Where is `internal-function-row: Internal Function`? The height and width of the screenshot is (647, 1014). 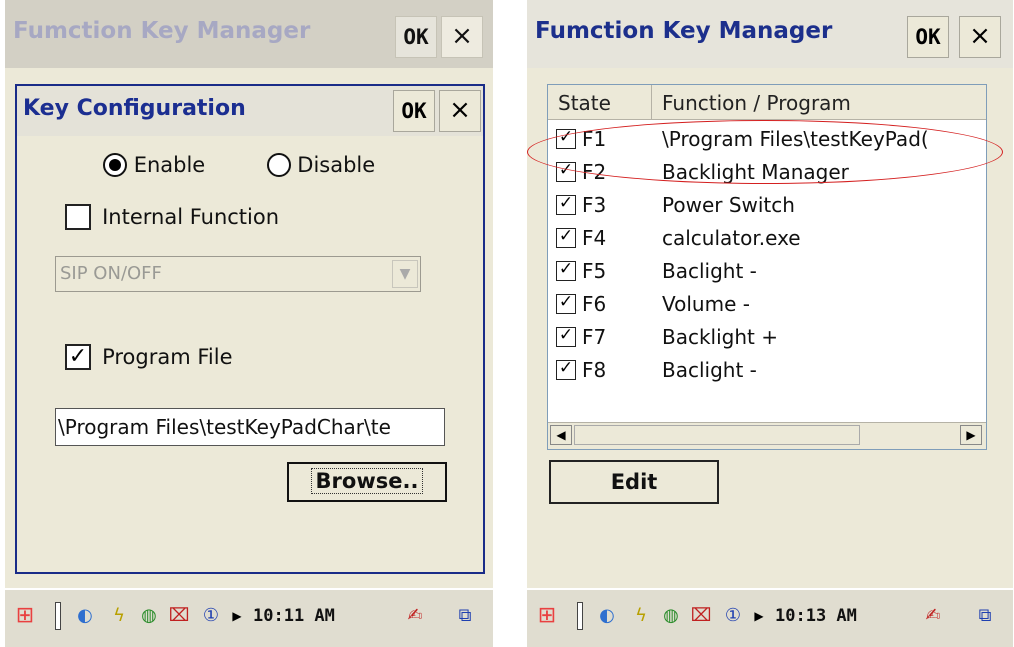 internal-function-row: Internal Function is located at coordinates (172, 217).